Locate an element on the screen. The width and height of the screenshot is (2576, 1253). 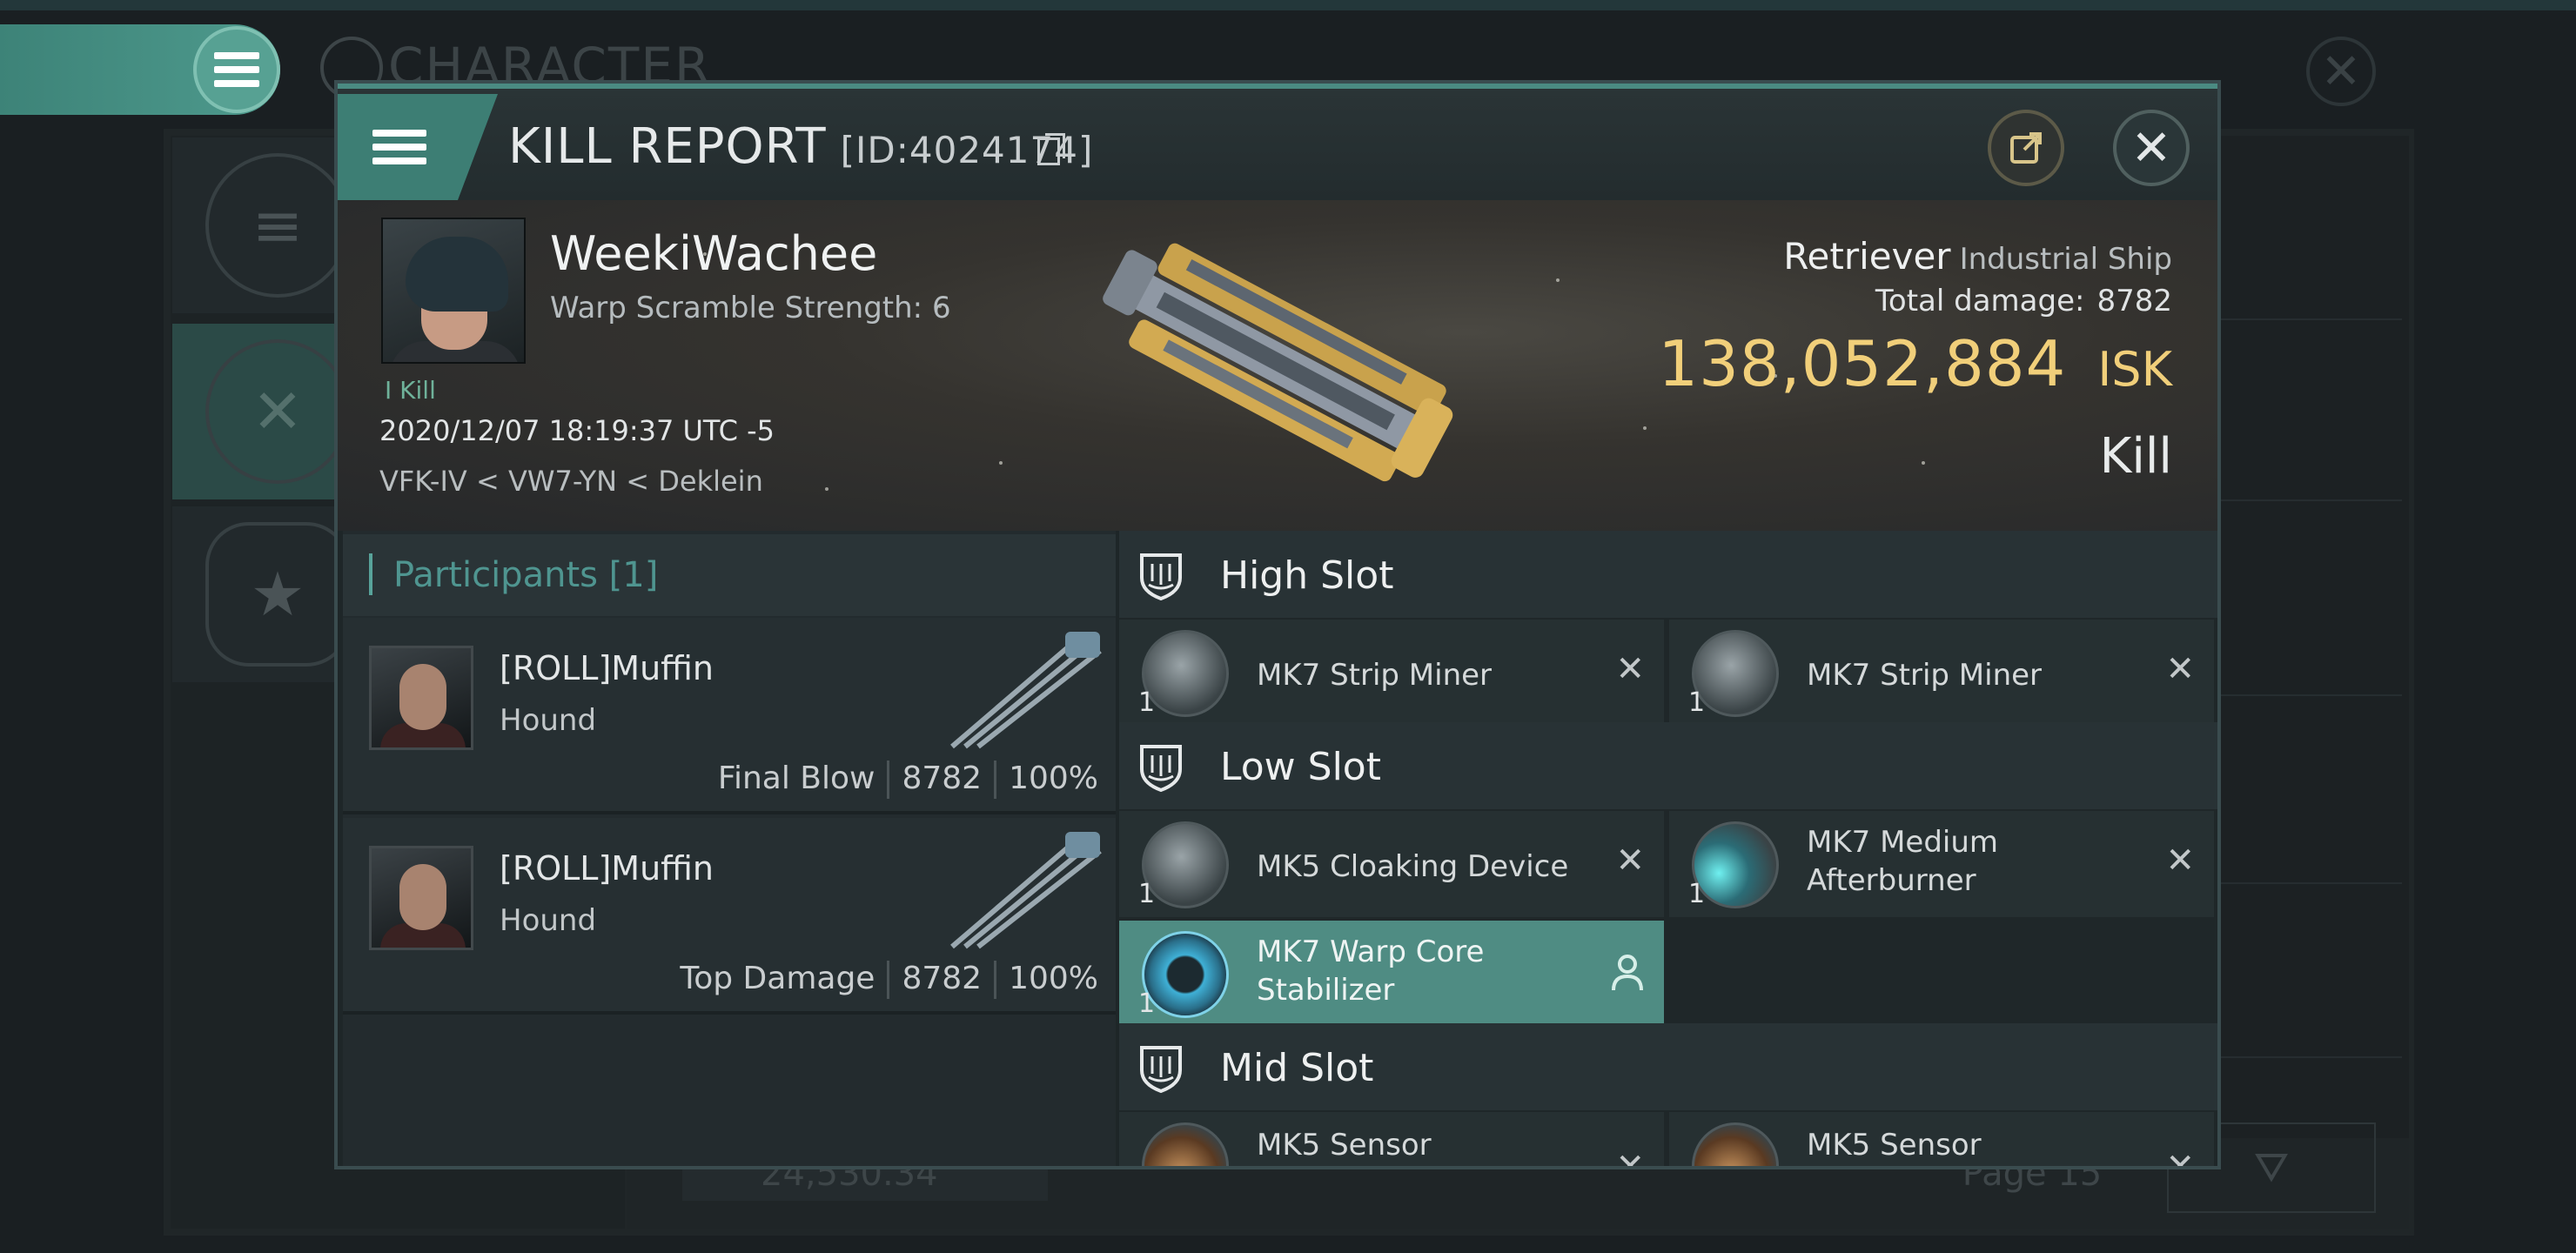
kill-tag: I Kill is located at coordinates (411, 390).